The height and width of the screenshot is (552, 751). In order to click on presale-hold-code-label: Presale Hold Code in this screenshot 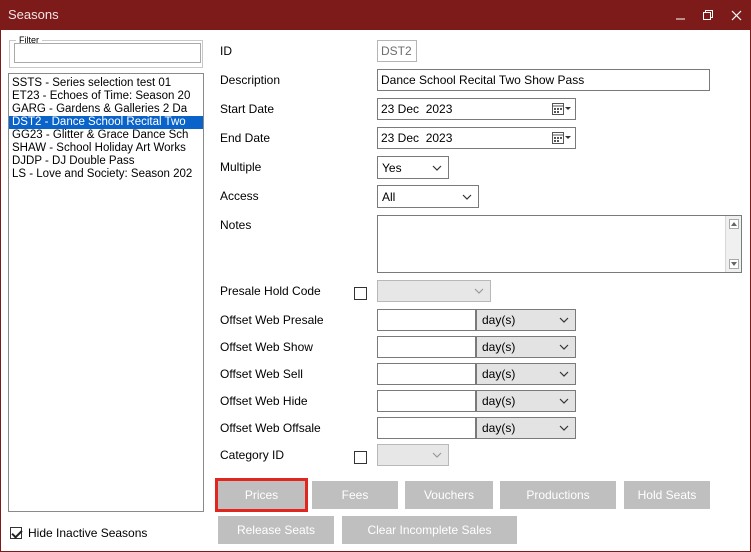, I will do `click(270, 291)`.